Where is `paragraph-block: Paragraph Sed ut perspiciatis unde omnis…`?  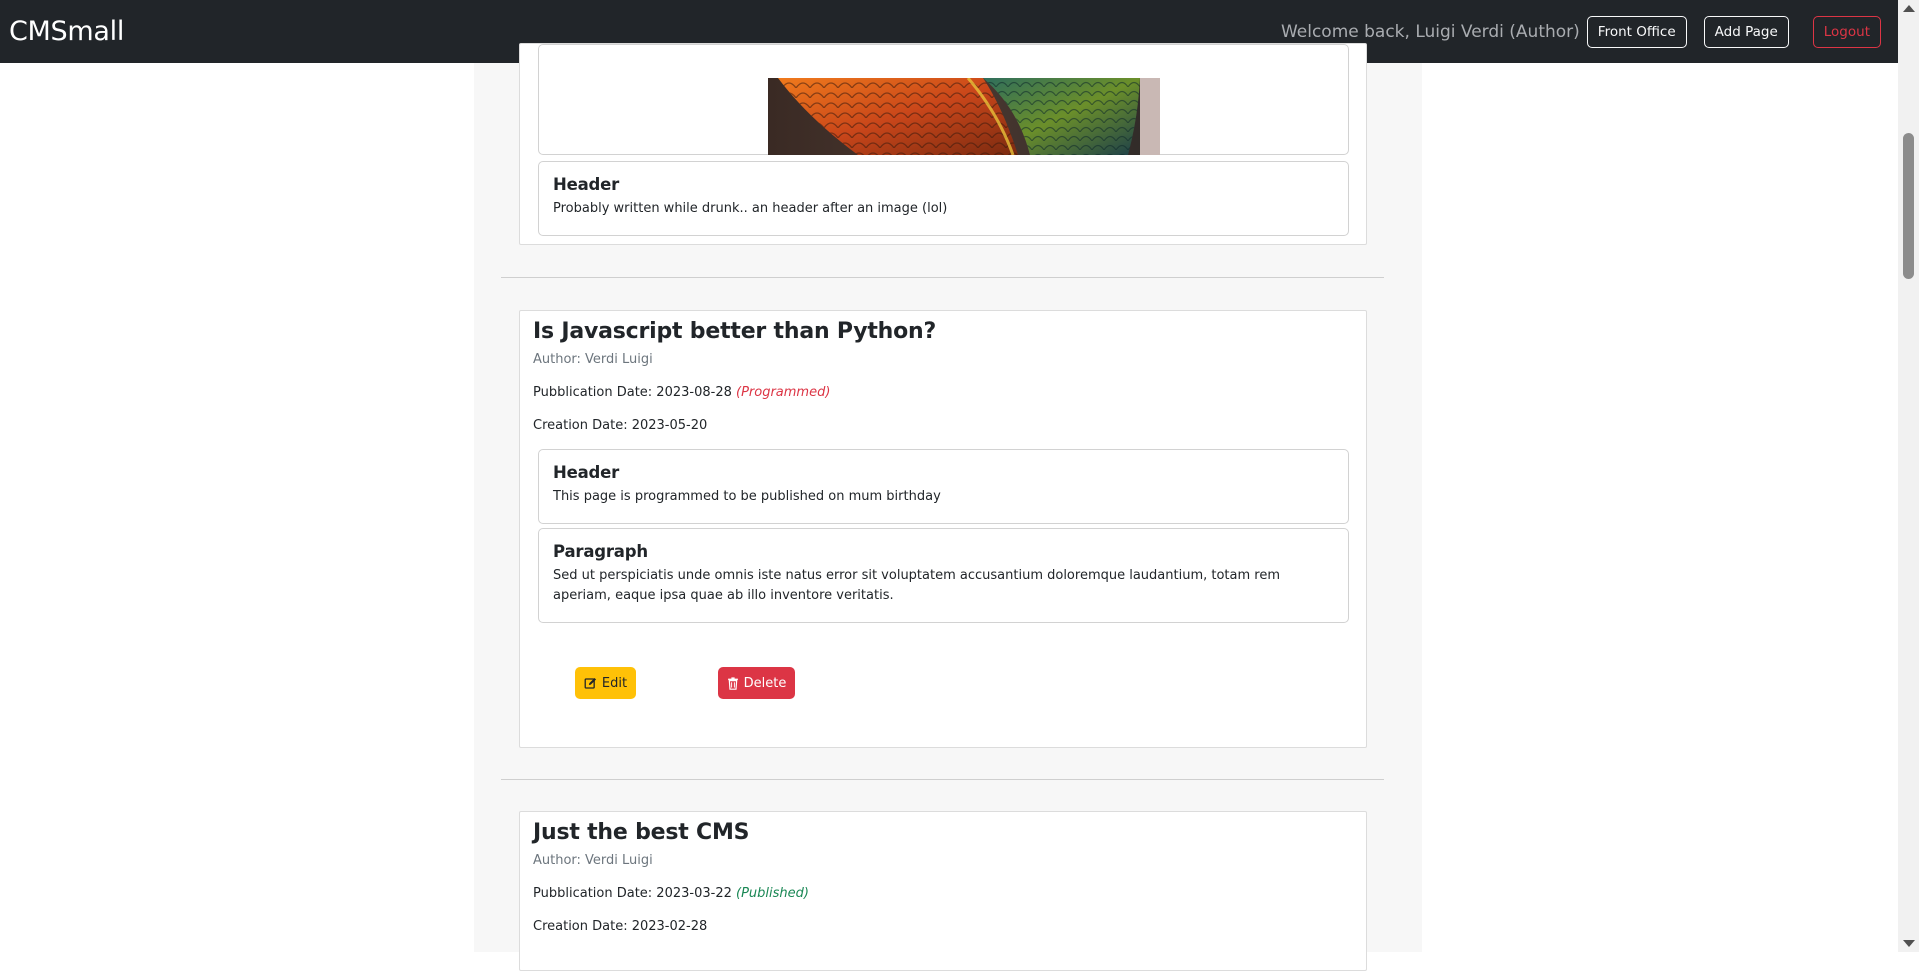 paragraph-block: Paragraph Sed ut perspiciatis unde omnis… is located at coordinates (943, 575).